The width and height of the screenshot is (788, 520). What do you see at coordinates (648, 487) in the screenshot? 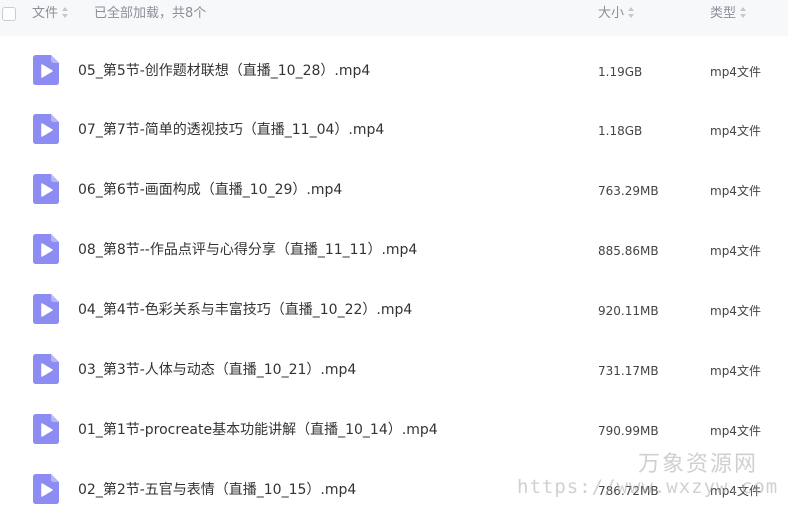
I see `watermark-url: https://www.wxzyw.com` at bounding box center [648, 487].